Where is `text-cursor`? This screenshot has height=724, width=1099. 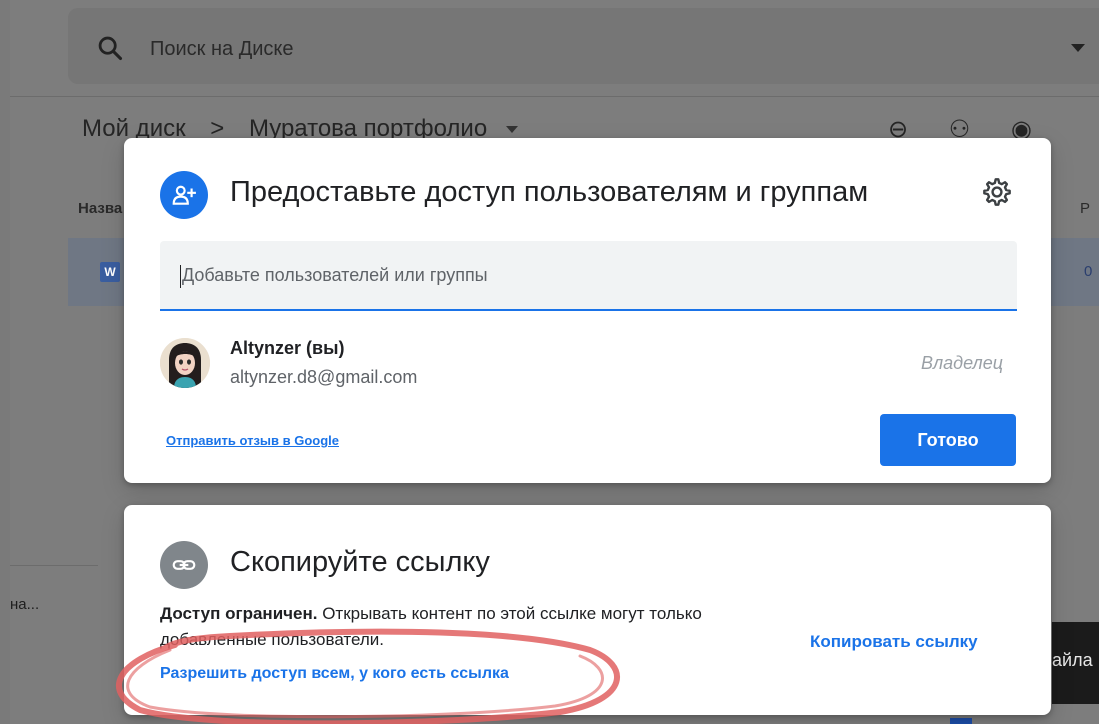 text-cursor is located at coordinates (180, 276).